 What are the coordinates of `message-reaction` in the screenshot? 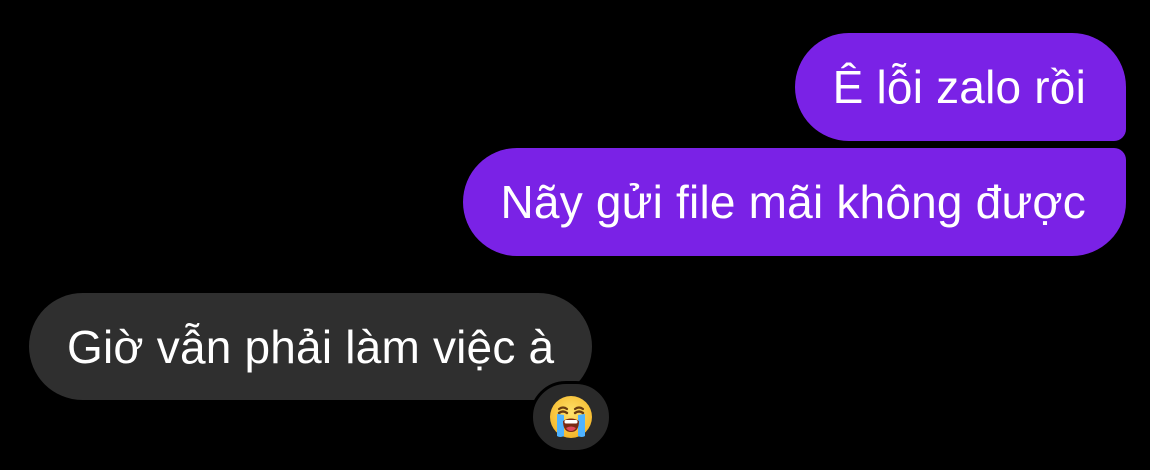 It's located at (571, 417).